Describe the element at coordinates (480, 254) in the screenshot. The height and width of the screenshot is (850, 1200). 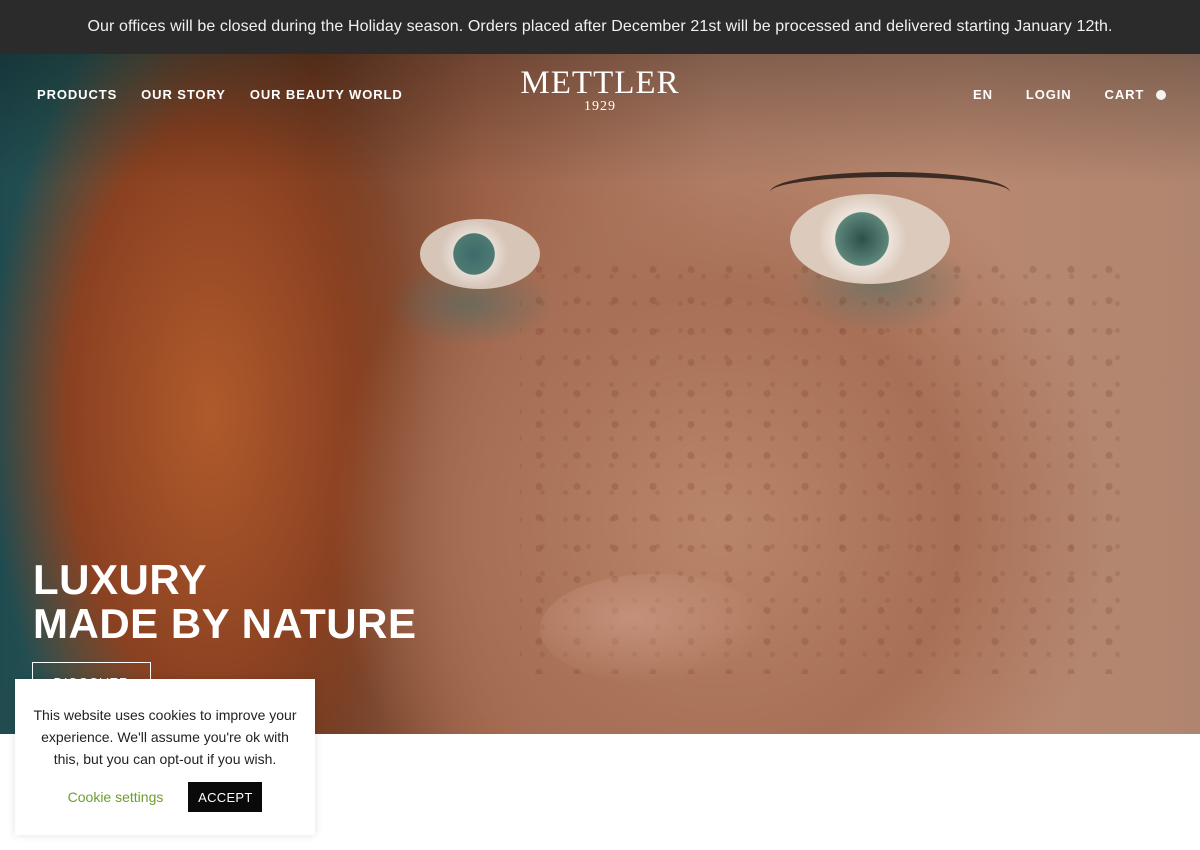
I see `hero-image-eye-left` at that location.